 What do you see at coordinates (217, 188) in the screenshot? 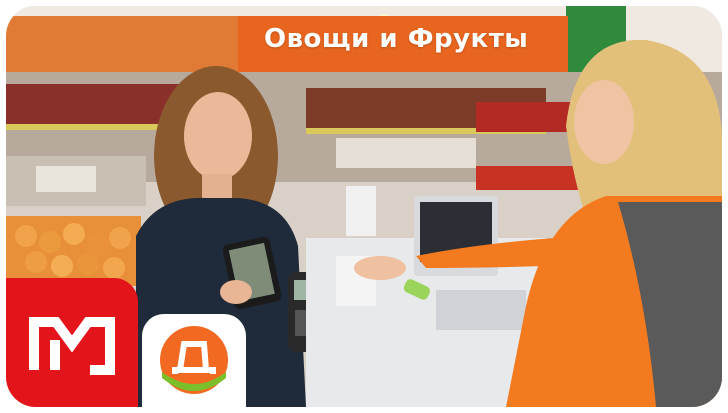
I see `customer-neck` at bounding box center [217, 188].